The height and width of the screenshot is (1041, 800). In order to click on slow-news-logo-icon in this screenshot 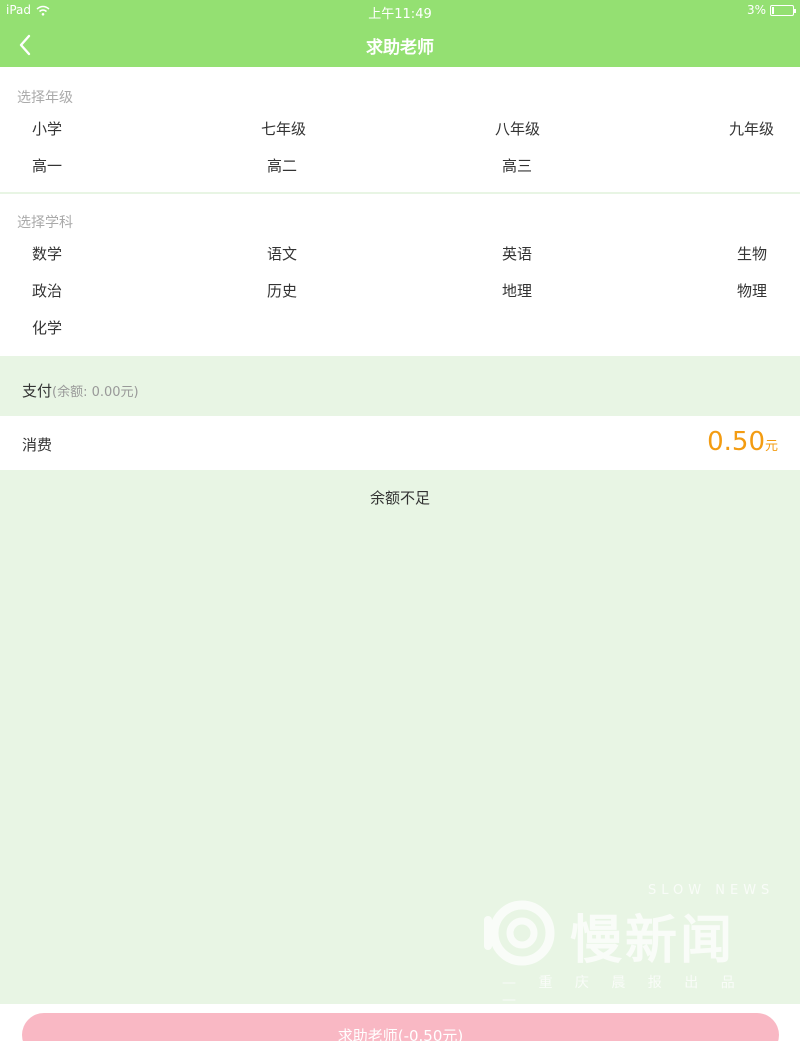, I will do `click(519, 933)`.